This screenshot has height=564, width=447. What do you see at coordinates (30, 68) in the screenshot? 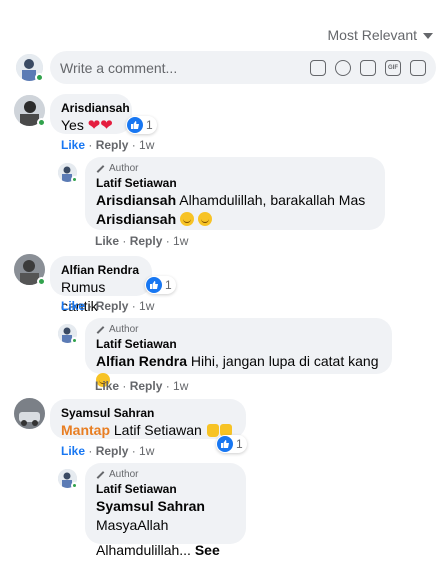
I see `current-user-avatar` at bounding box center [30, 68].